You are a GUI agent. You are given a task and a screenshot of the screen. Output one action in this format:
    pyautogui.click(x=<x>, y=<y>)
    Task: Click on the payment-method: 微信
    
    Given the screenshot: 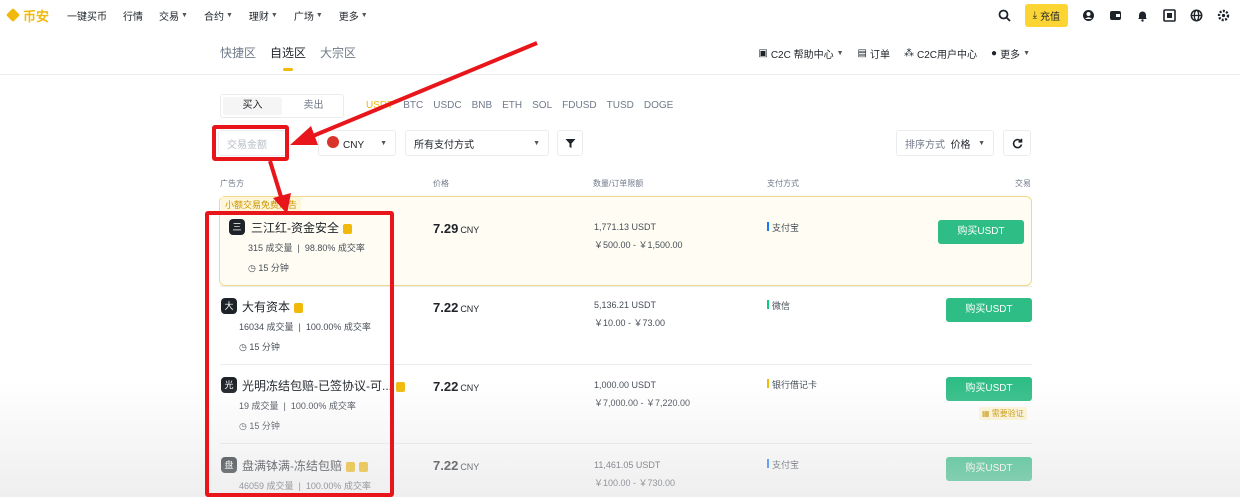 What is the action you would take?
    pyautogui.click(x=778, y=305)
    